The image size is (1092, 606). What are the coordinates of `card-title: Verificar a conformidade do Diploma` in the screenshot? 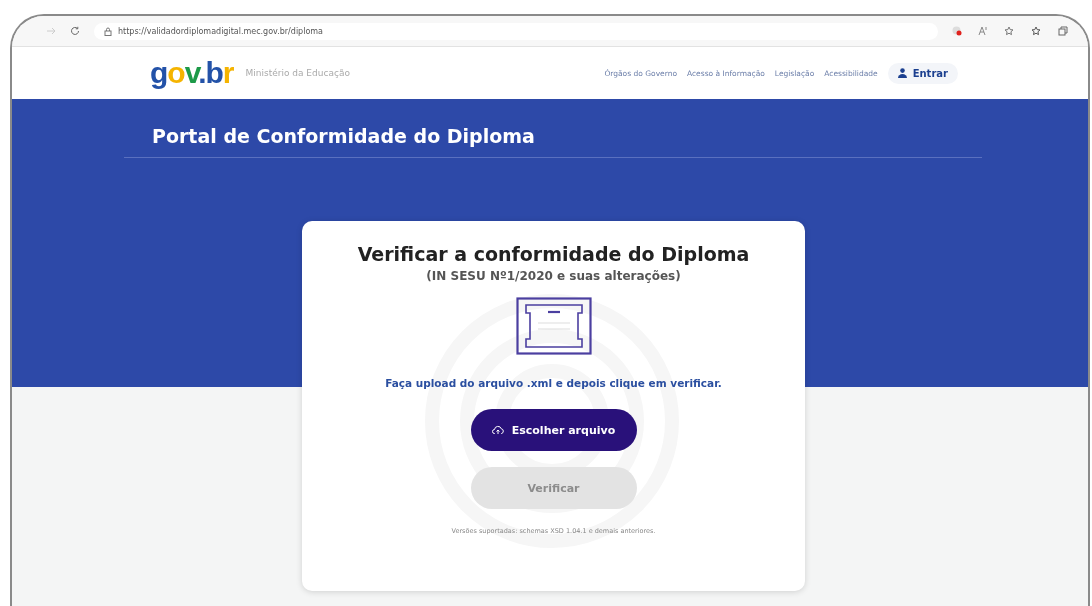 It's located at (553, 254).